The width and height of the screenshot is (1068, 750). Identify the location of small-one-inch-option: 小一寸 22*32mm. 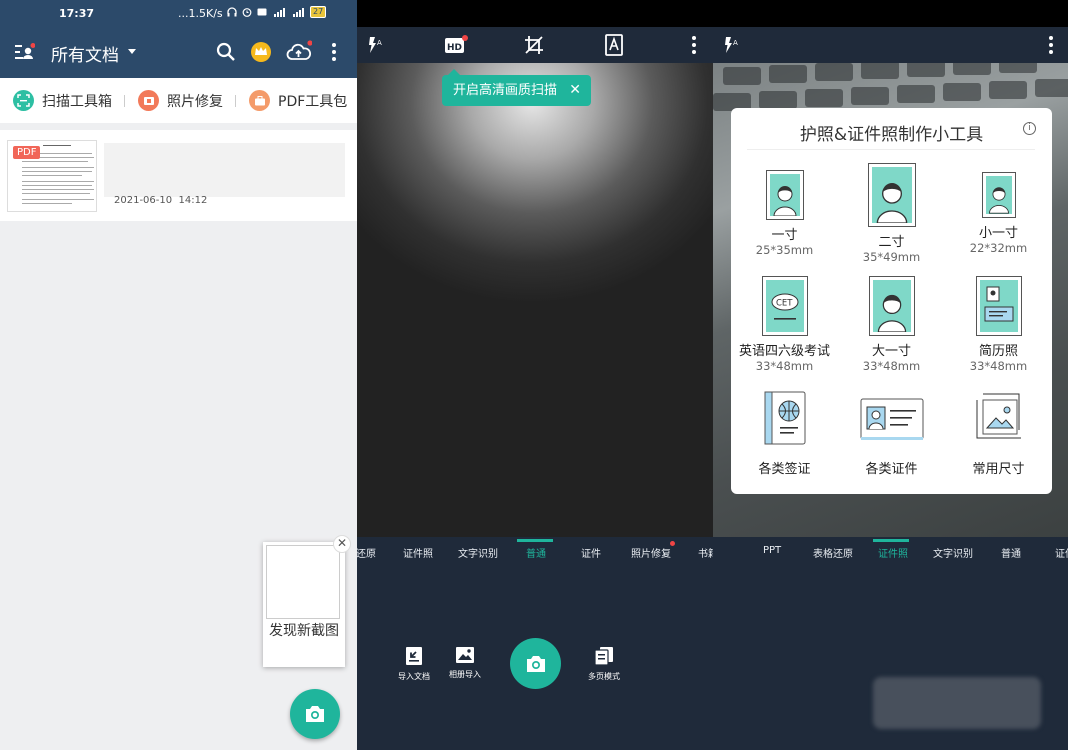
(998, 213).